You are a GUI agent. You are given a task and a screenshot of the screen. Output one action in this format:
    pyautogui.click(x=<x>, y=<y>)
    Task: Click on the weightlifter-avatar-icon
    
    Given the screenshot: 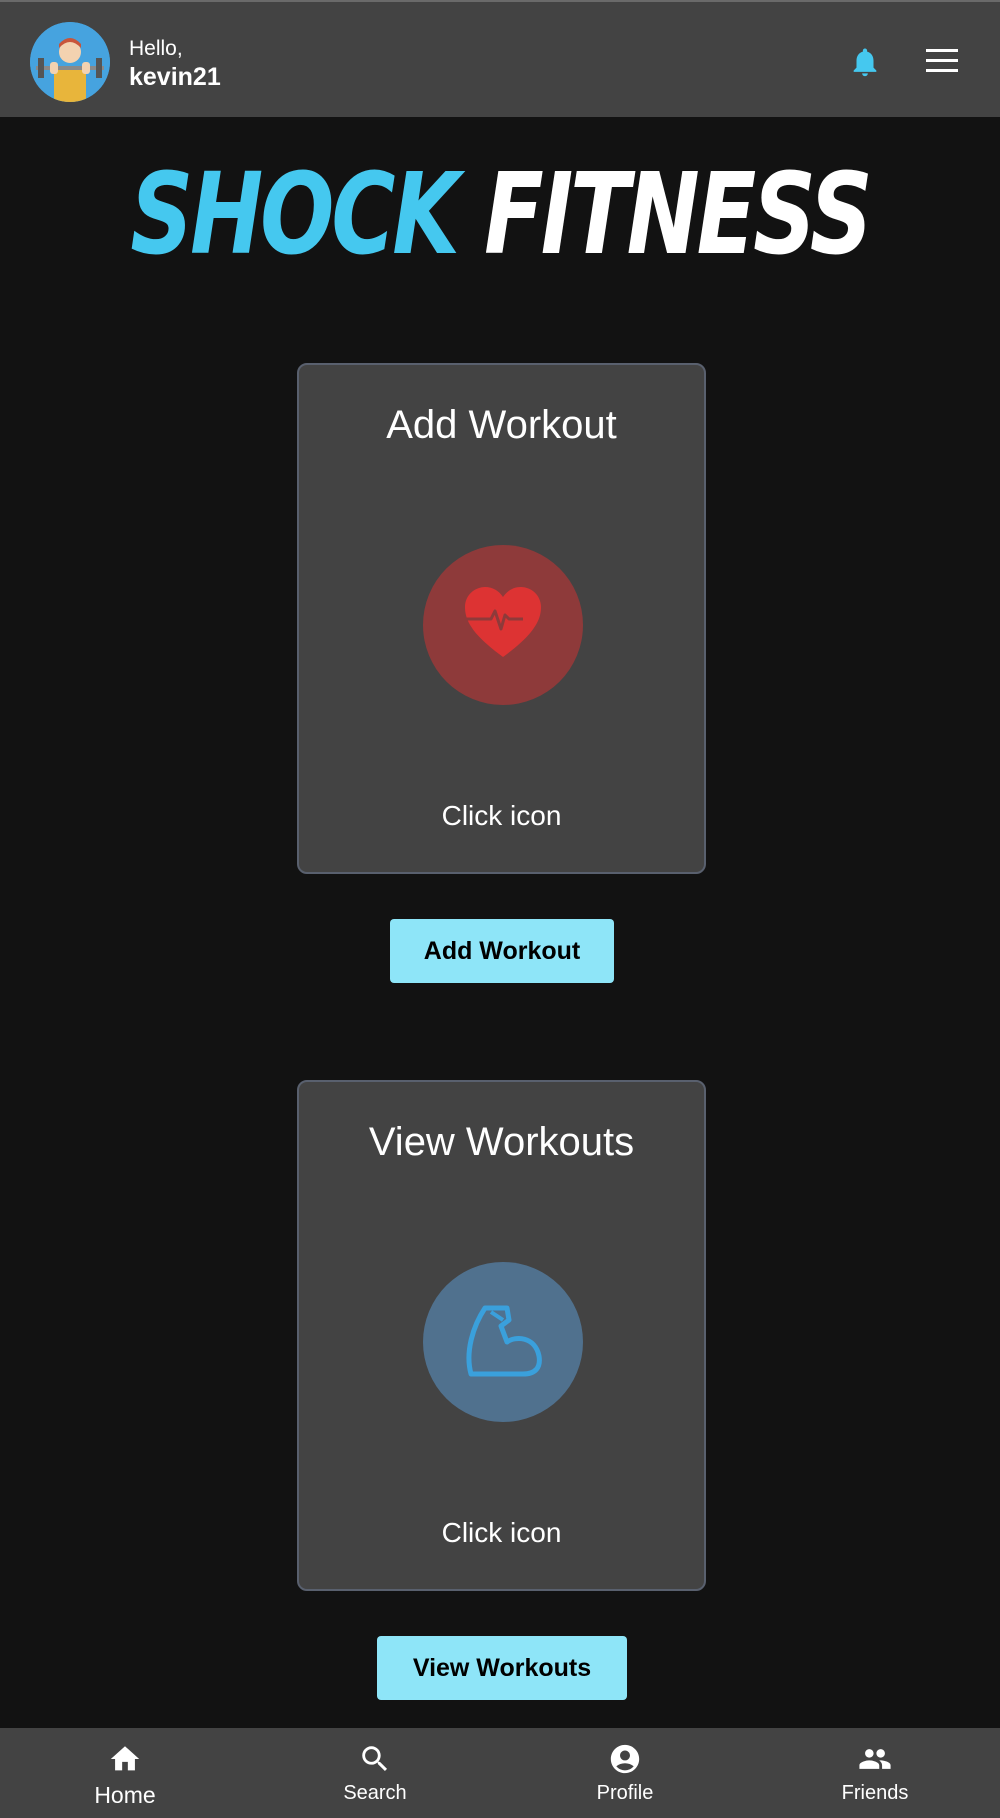 What is the action you would take?
    pyautogui.click(x=70, y=62)
    